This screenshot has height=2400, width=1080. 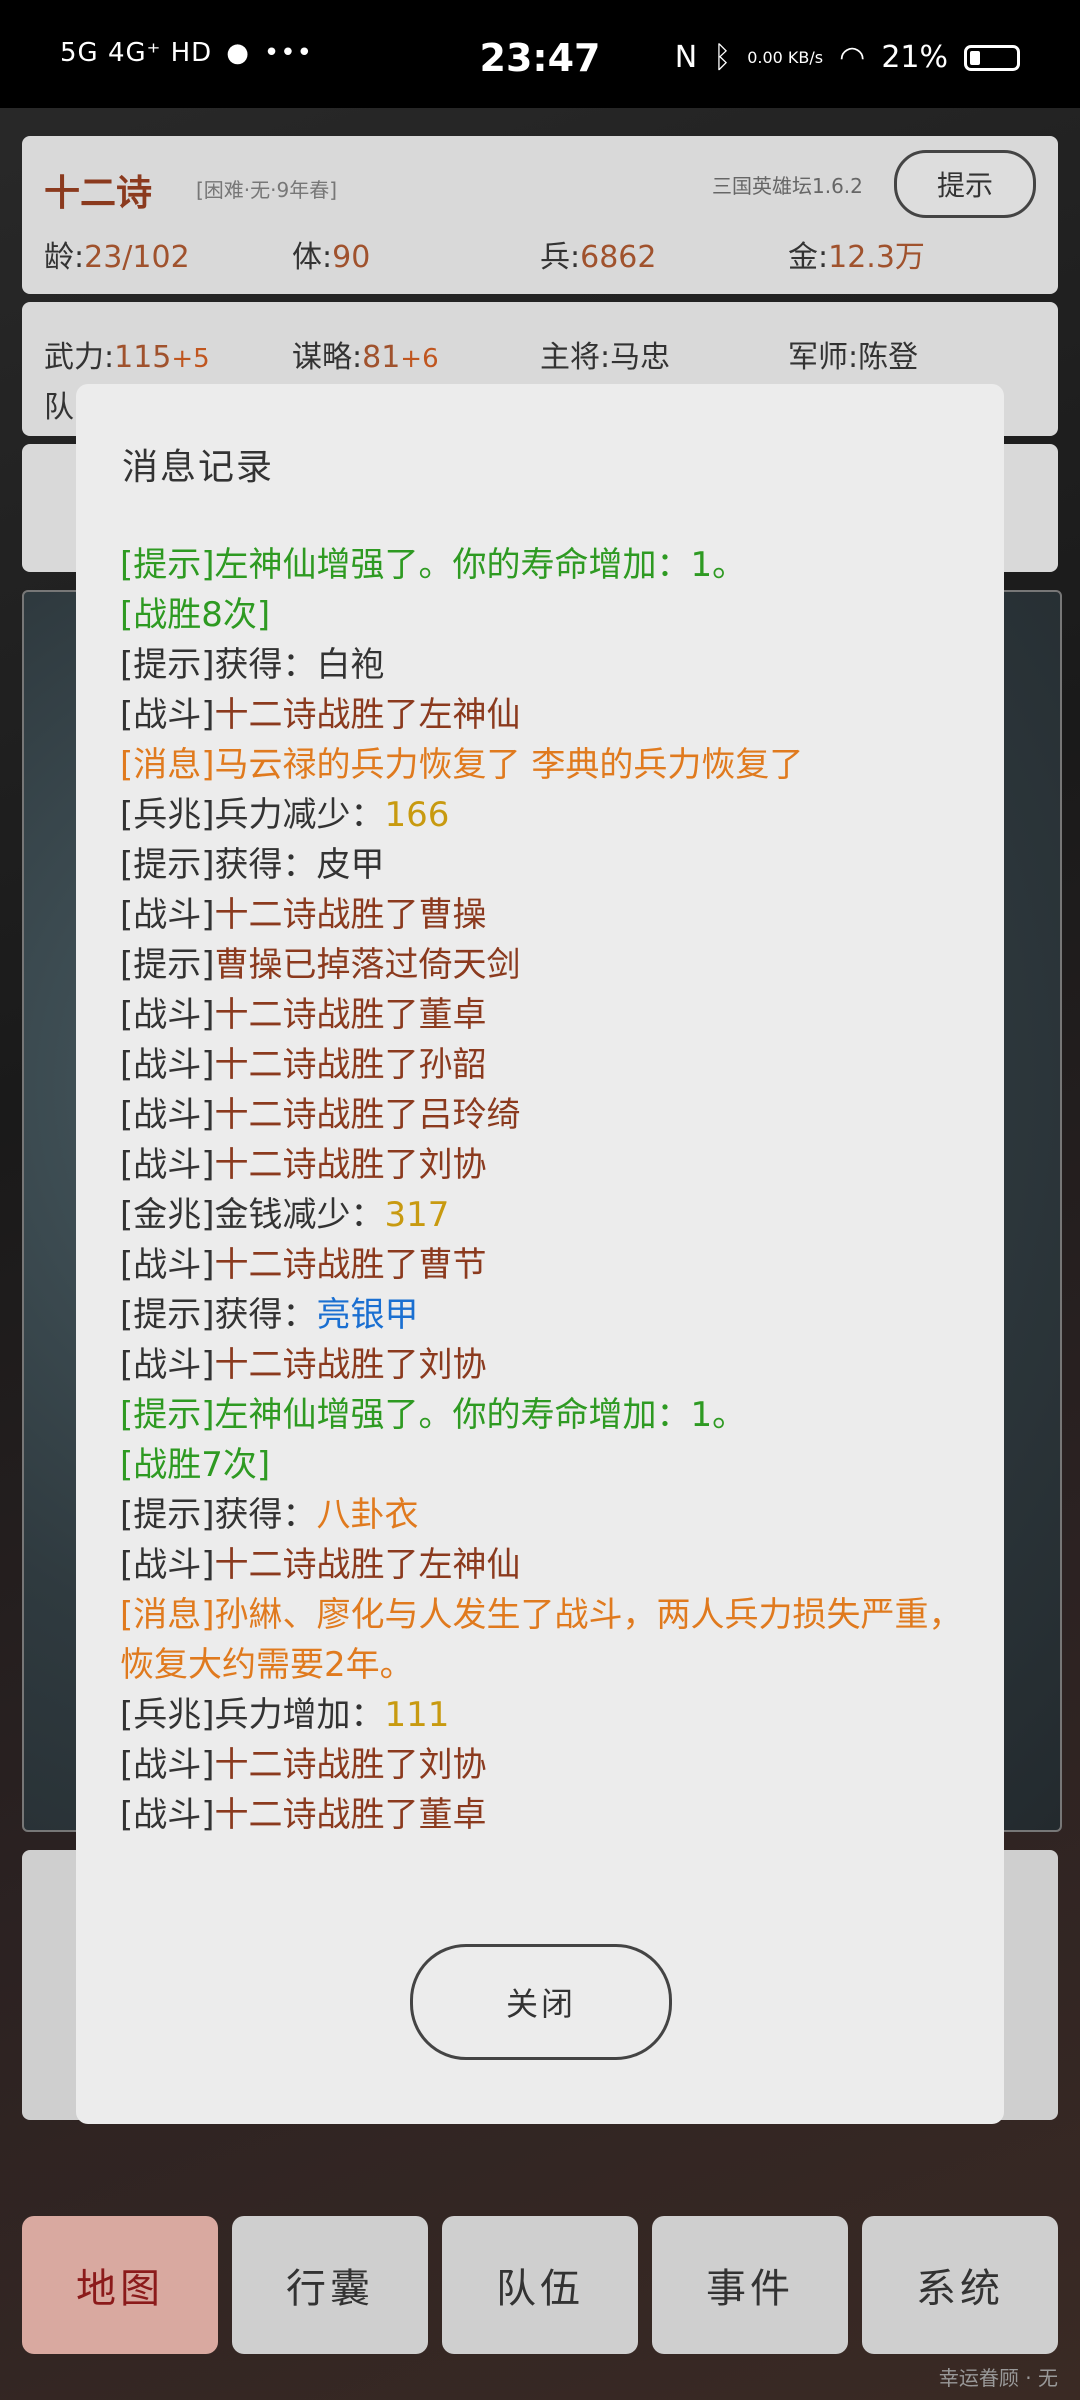 What do you see at coordinates (852, 57) in the screenshot?
I see `wifi-icon: ◠` at bounding box center [852, 57].